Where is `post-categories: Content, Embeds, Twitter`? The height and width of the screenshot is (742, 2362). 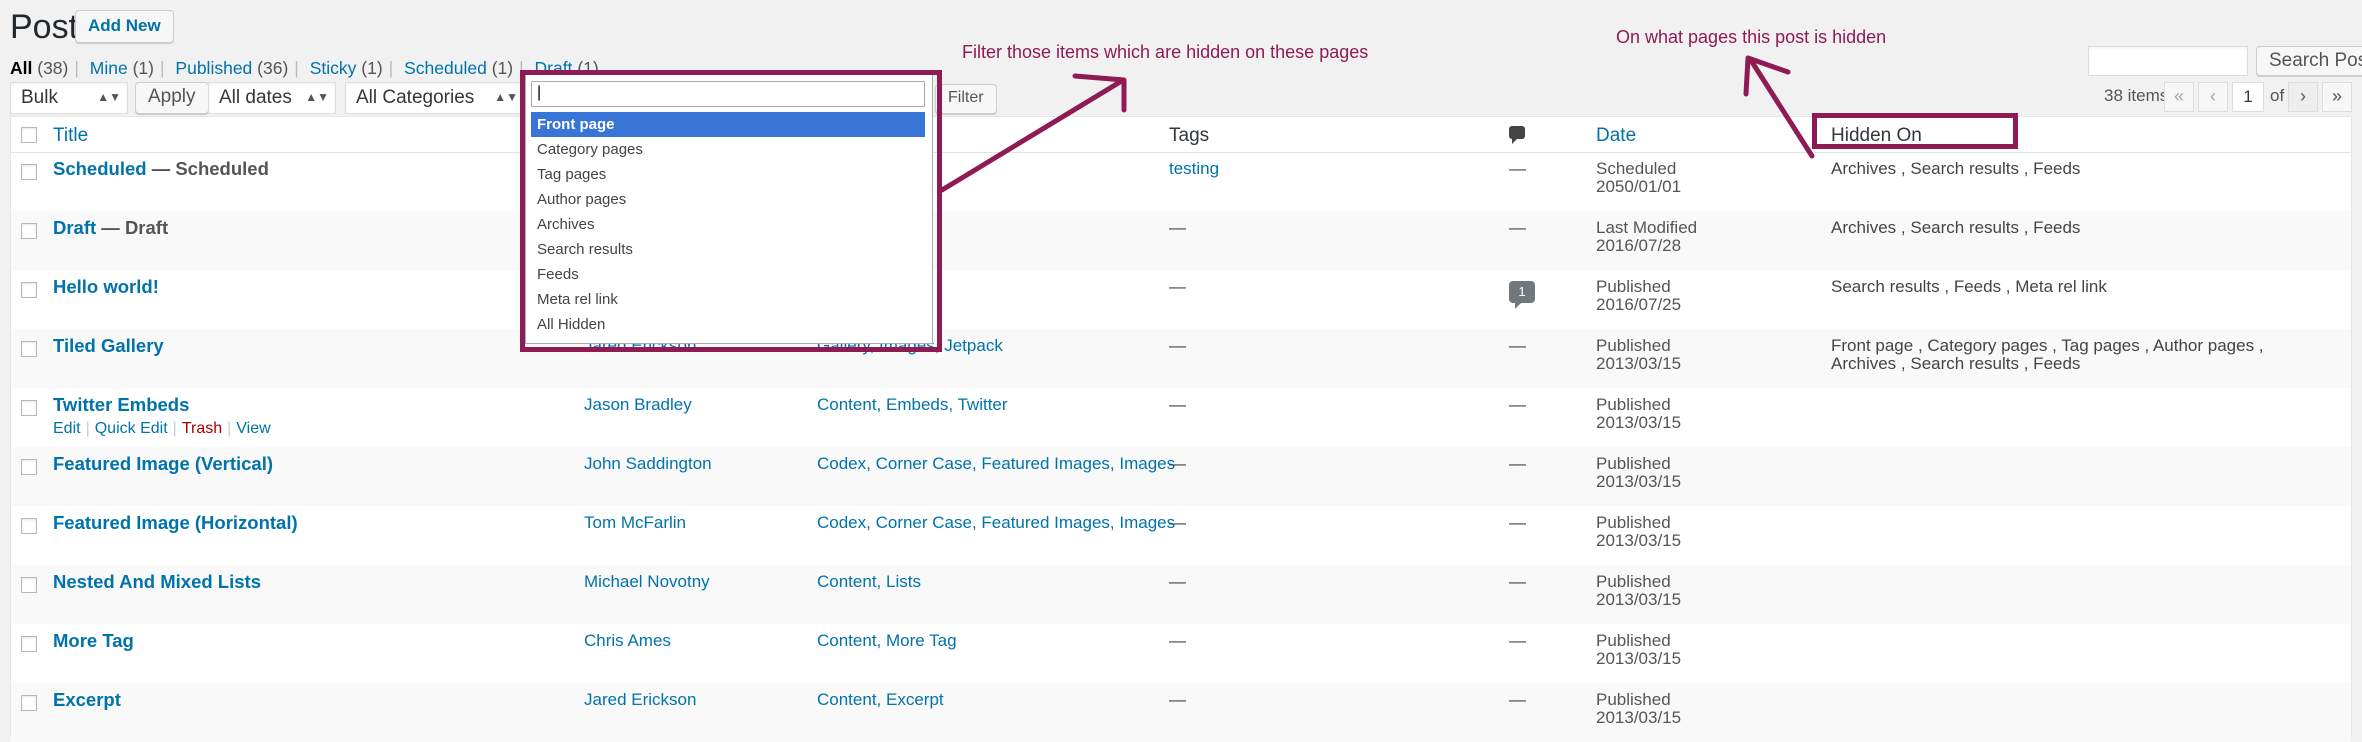 post-categories: Content, Embeds, Twitter is located at coordinates (912, 405).